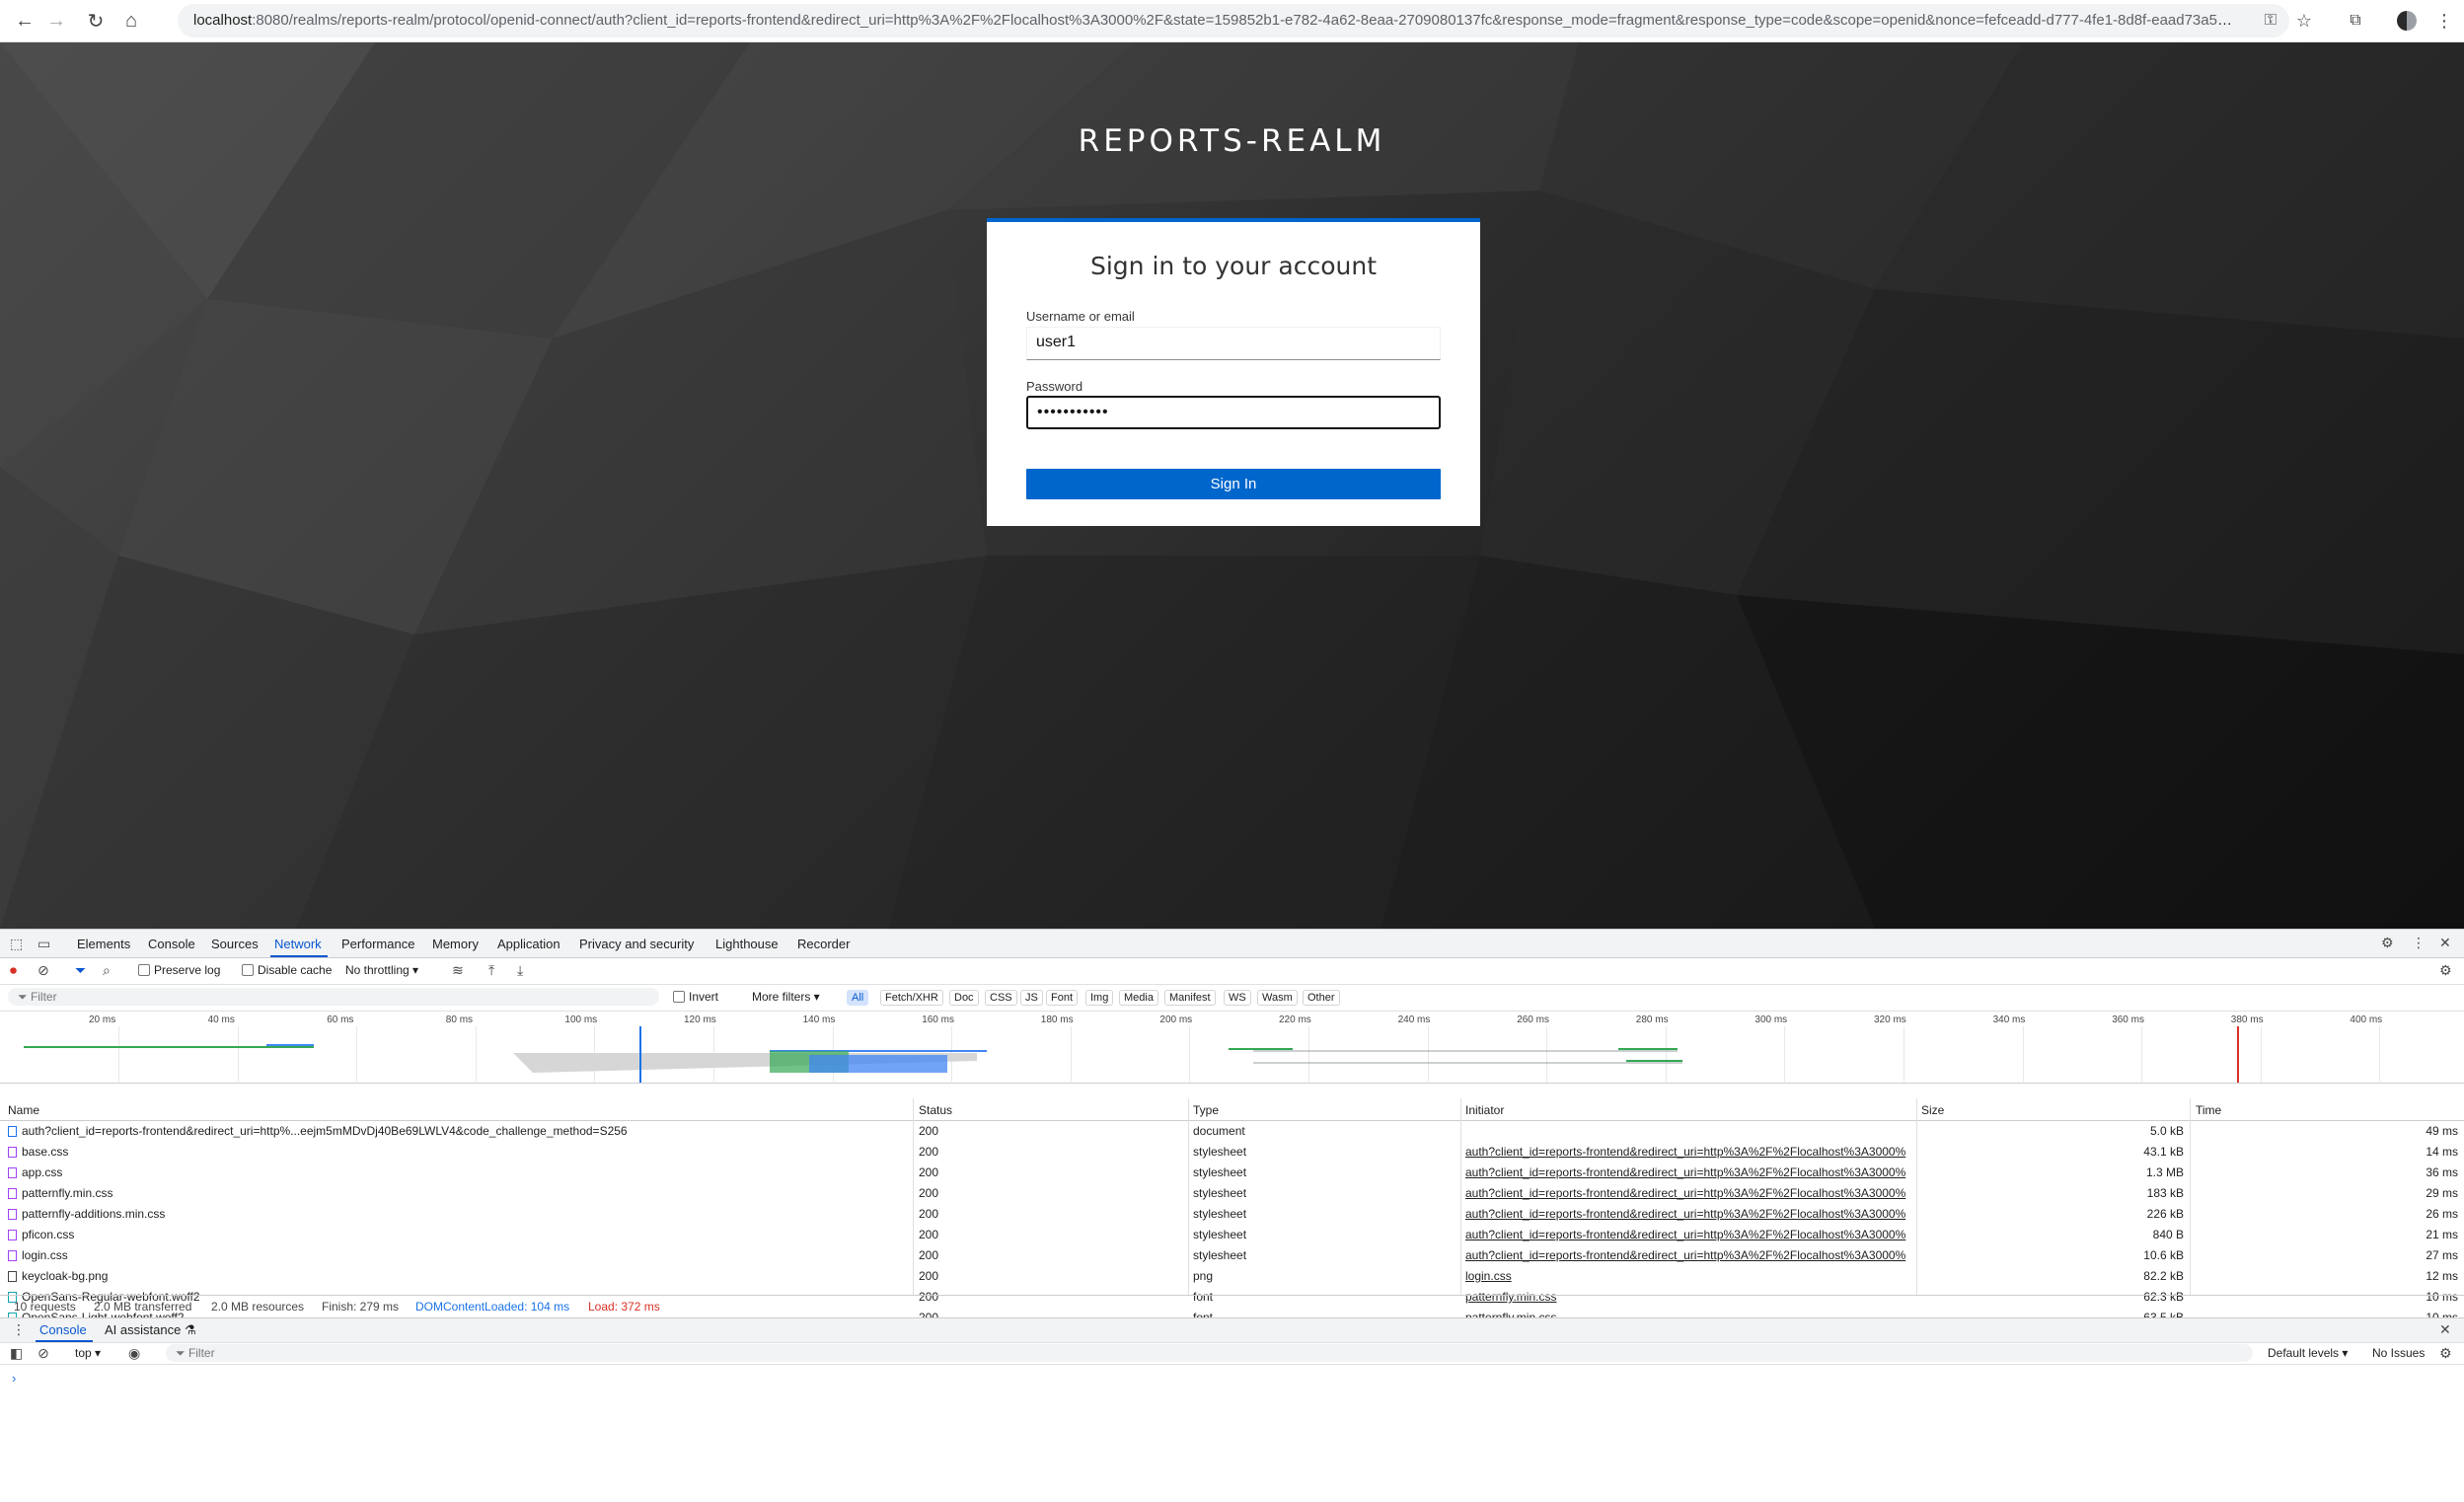  I want to click on tab-performance: Performance, so click(378, 944).